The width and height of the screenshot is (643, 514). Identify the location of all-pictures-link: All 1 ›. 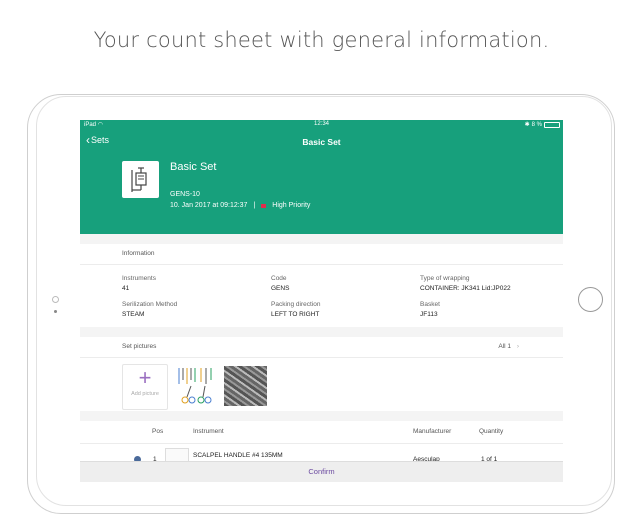
(508, 347).